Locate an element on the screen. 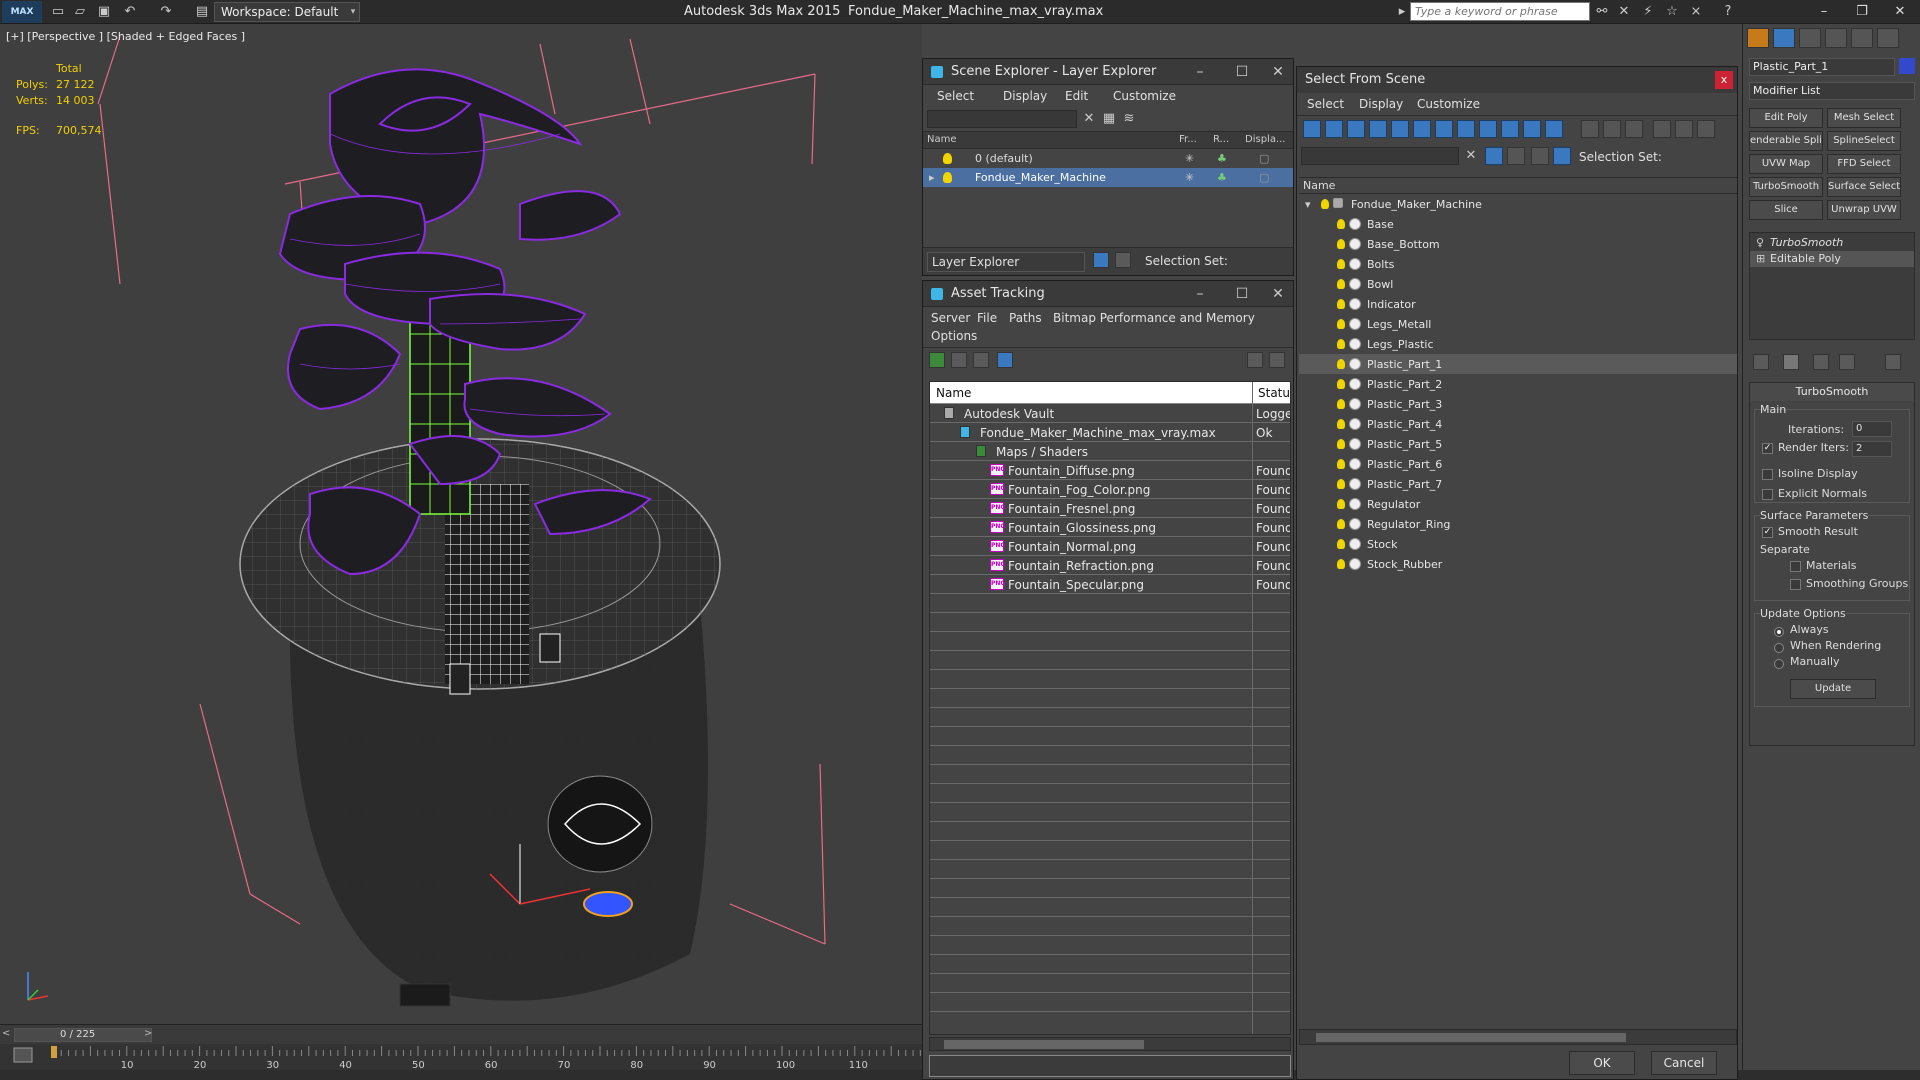 This screenshot has width=1920, height=1080. smoothing-groups-checkbox is located at coordinates (1795, 584).